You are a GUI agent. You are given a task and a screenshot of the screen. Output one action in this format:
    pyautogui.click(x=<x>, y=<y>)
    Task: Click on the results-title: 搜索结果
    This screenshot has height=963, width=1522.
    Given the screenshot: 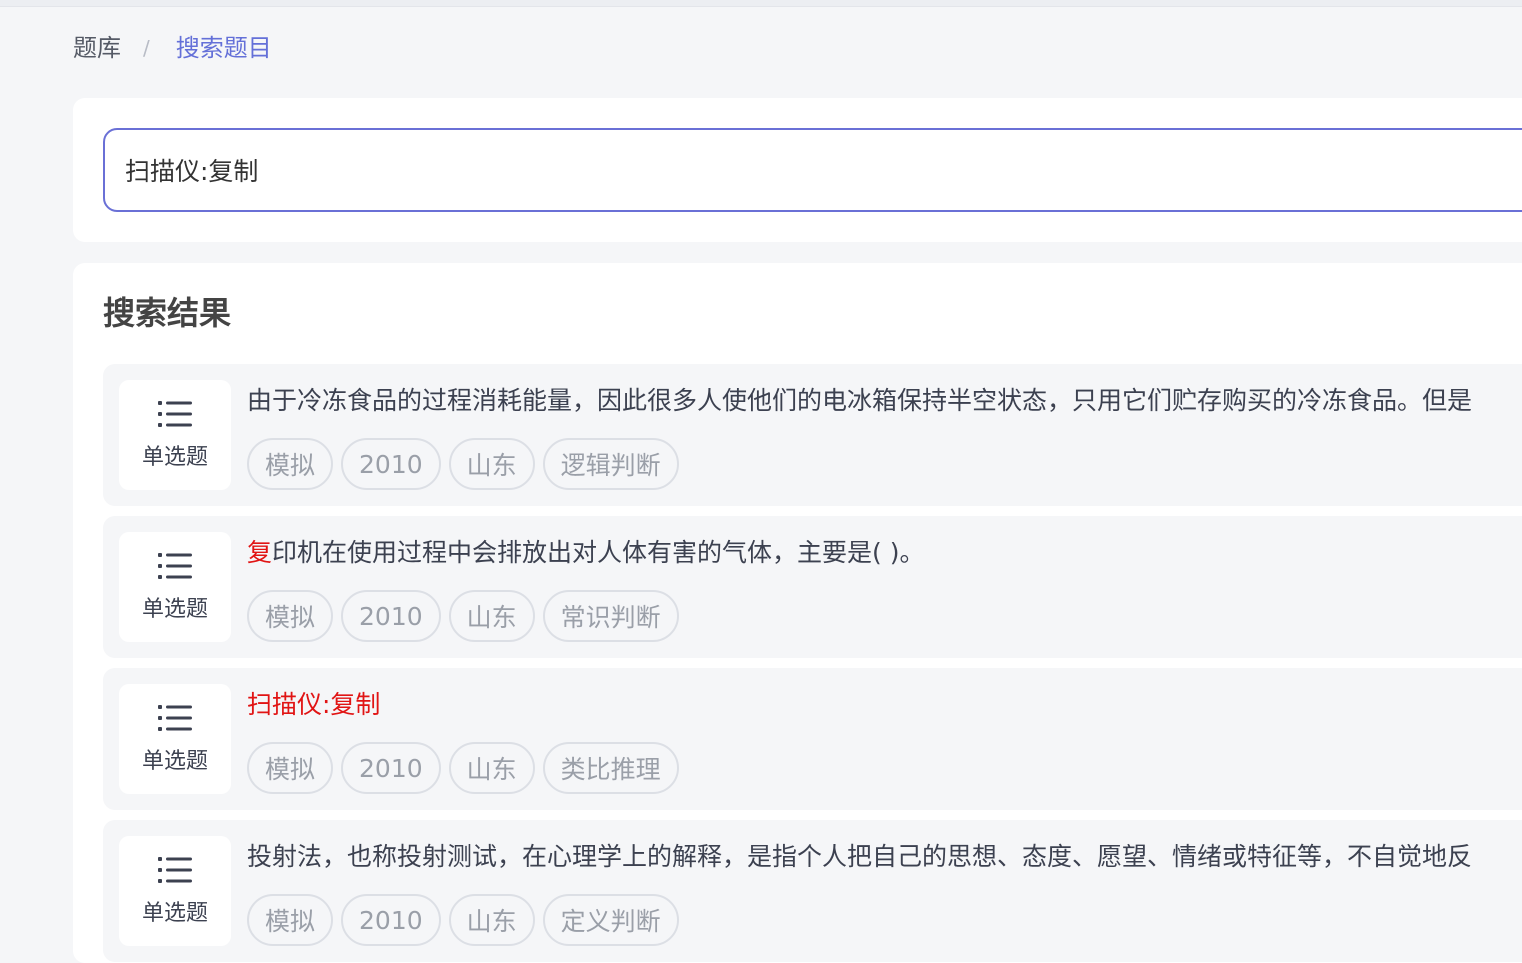 What is the action you would take?
    pyautogui.click(x=167, y=313)
    